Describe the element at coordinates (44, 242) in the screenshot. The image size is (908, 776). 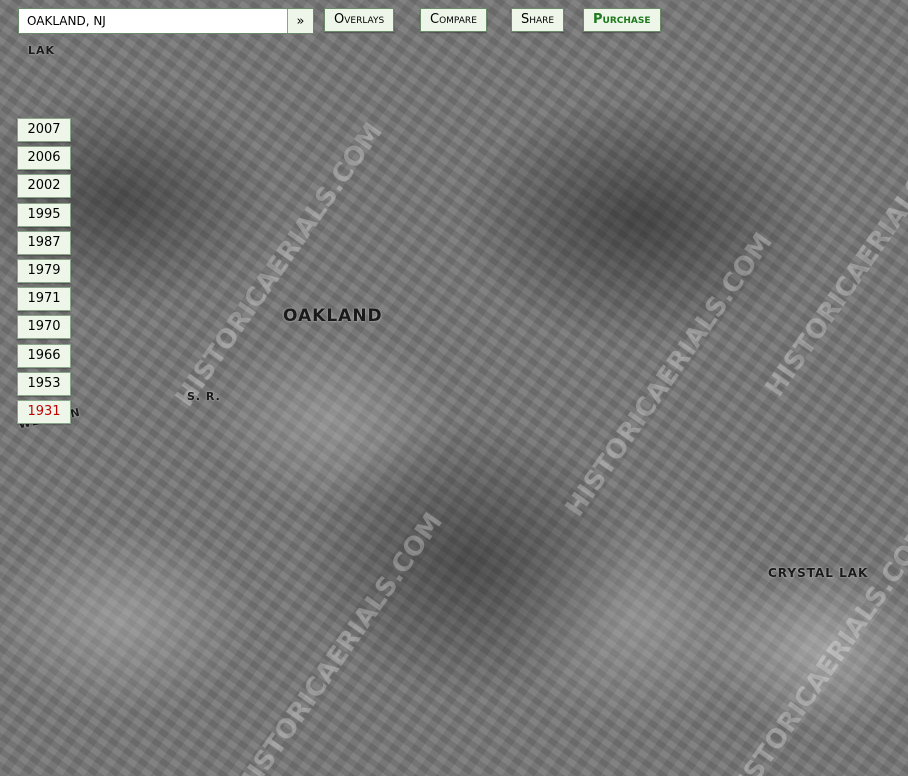
I see `year-button-1987: 1987` at that location.